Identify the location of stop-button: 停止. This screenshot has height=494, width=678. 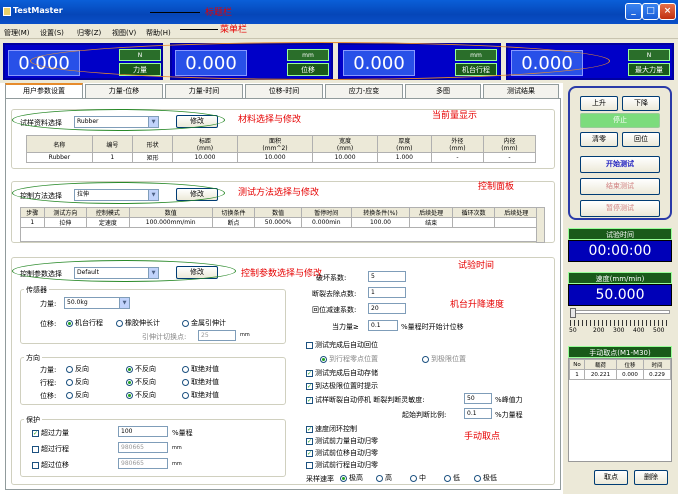
(620, 120).